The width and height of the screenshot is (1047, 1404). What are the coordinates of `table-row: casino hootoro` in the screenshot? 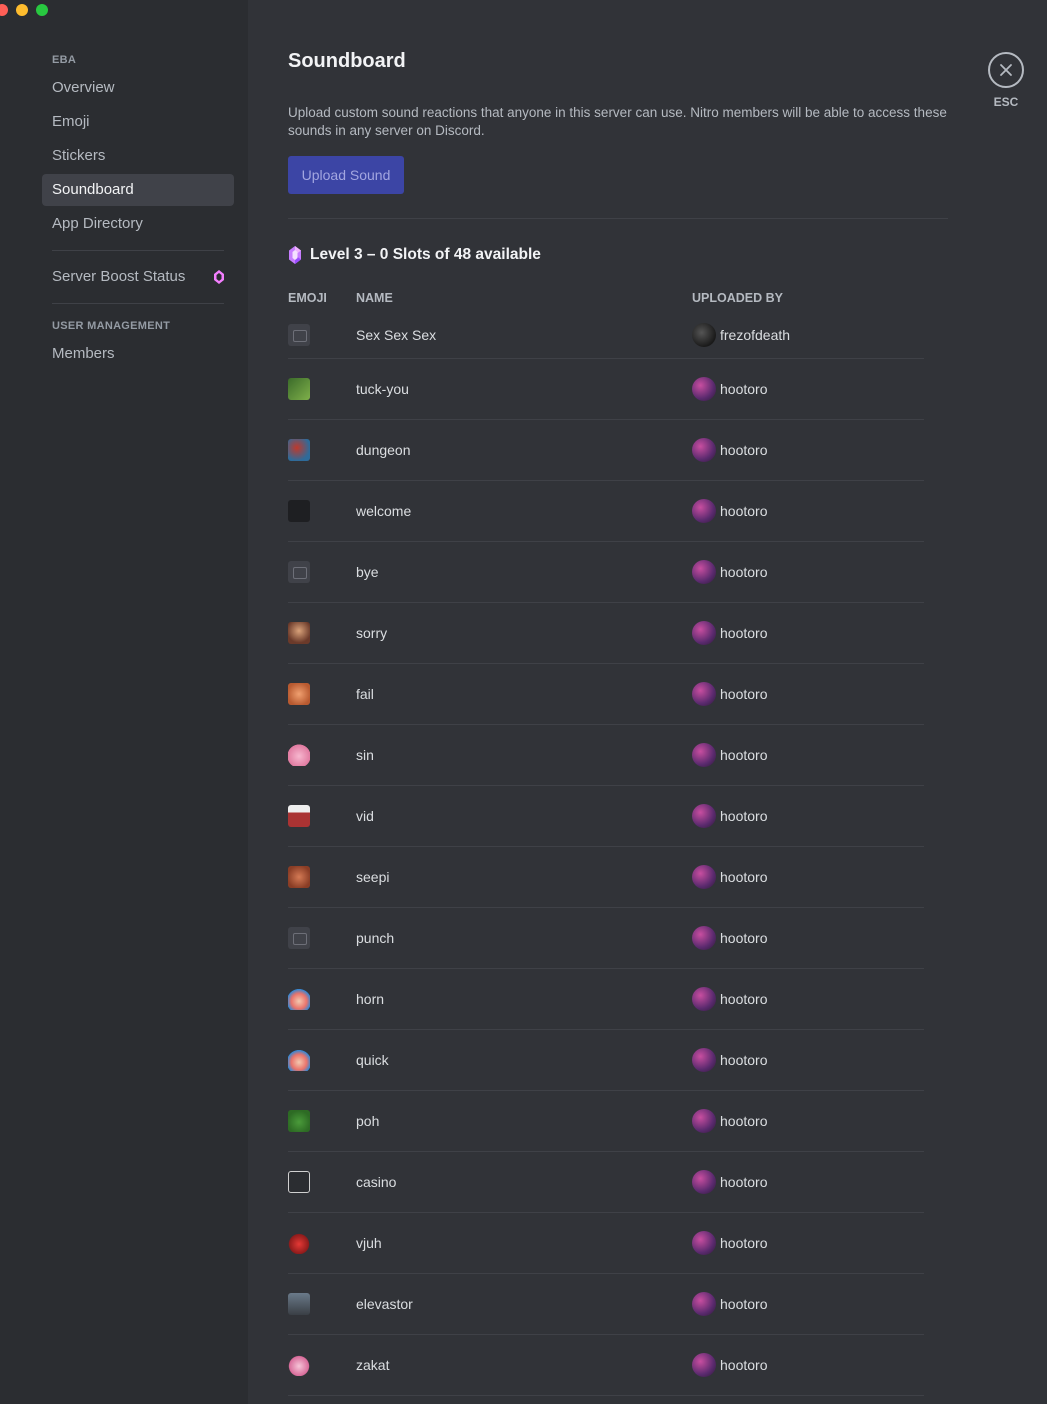 It's located at (606, 1182).